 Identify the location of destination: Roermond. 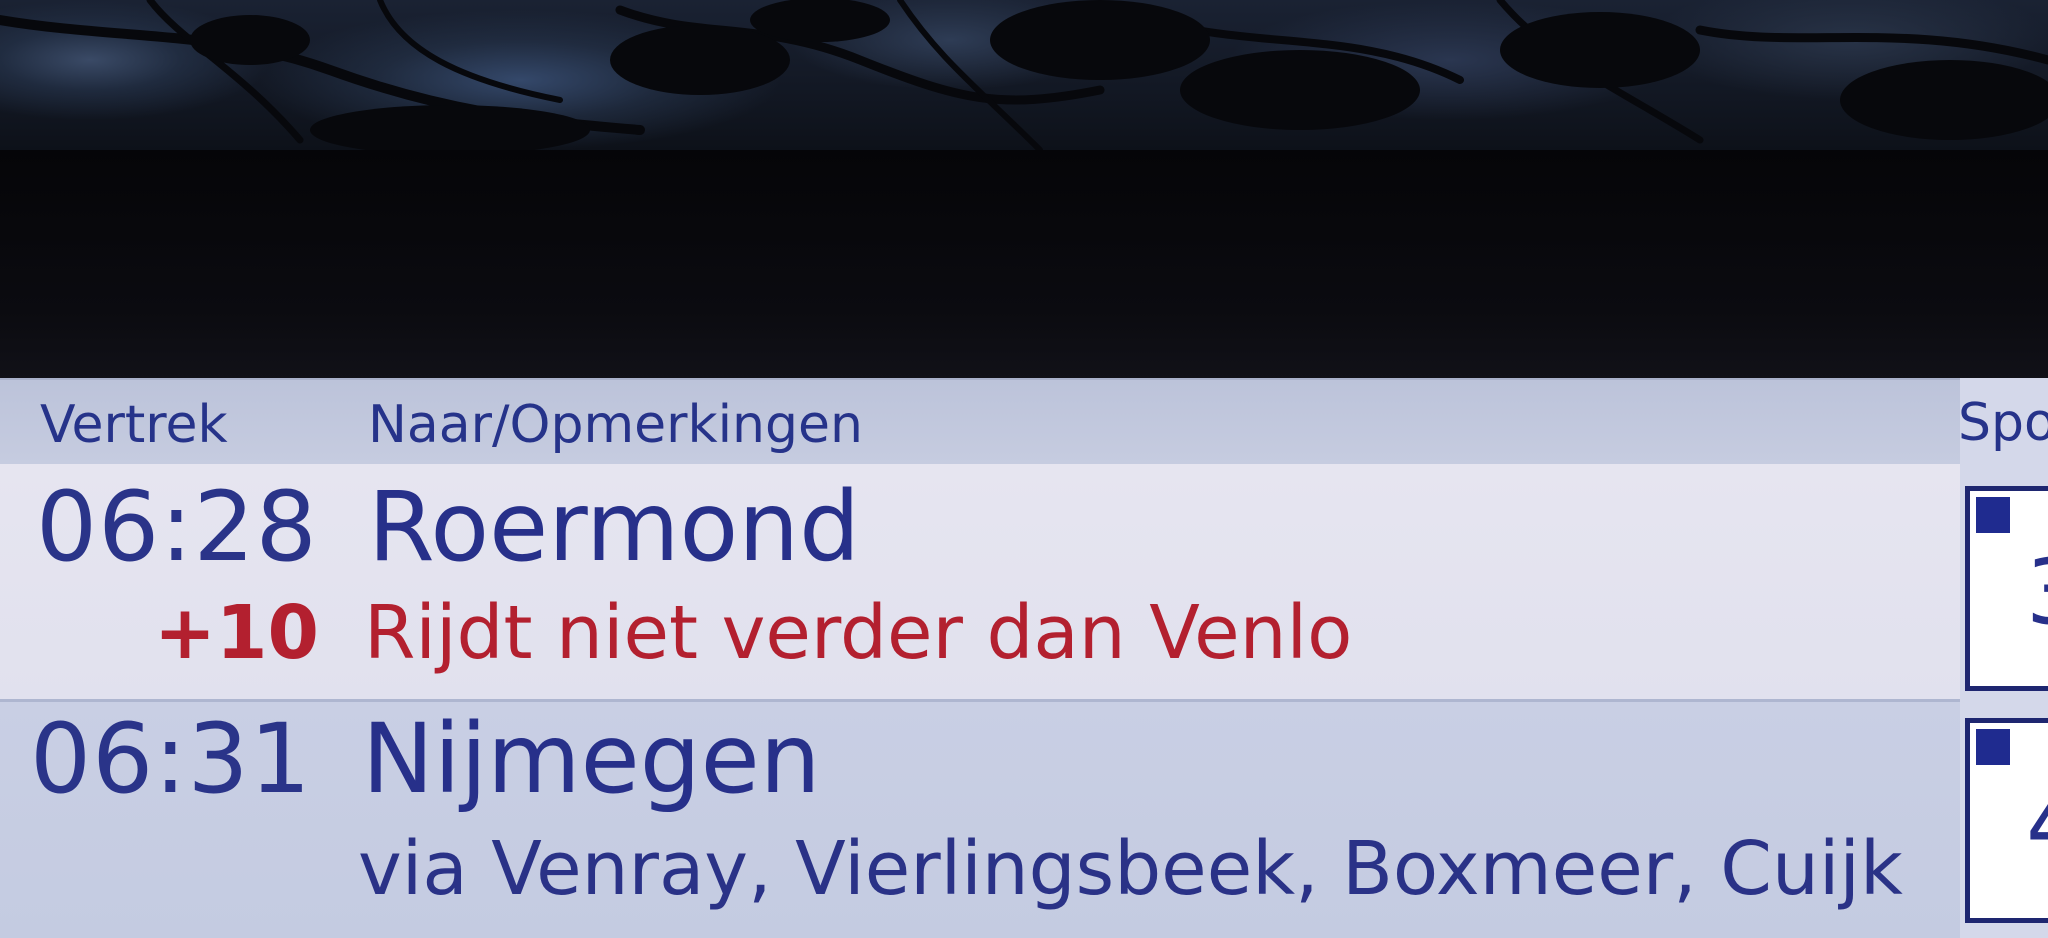
(614, 527).